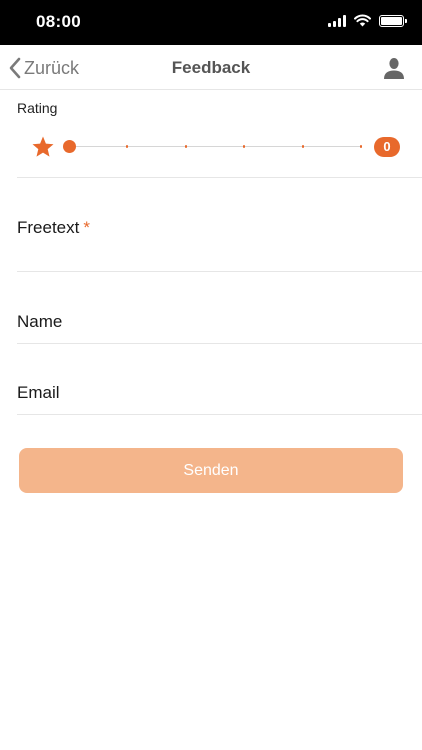 The width and height of the screenshot is (422, 750). Describe the element at coordinates (387, 147) in the screenshot. I see `rating-value-badge: 0` at that location.